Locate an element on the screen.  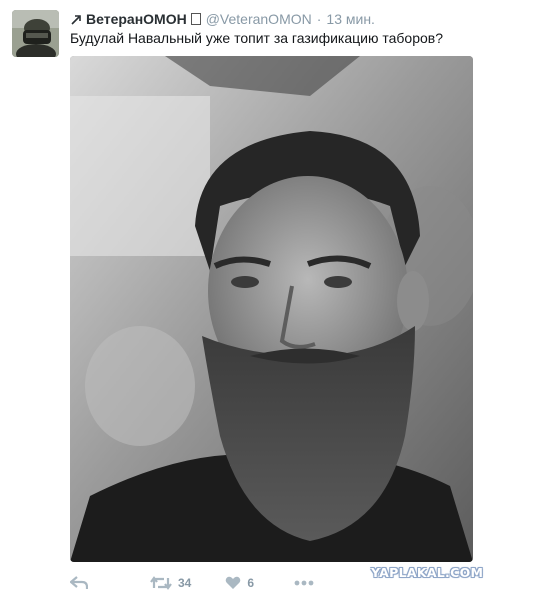
site-watermark: YAPLAKAL.COM is located at coordinates (427, 572).